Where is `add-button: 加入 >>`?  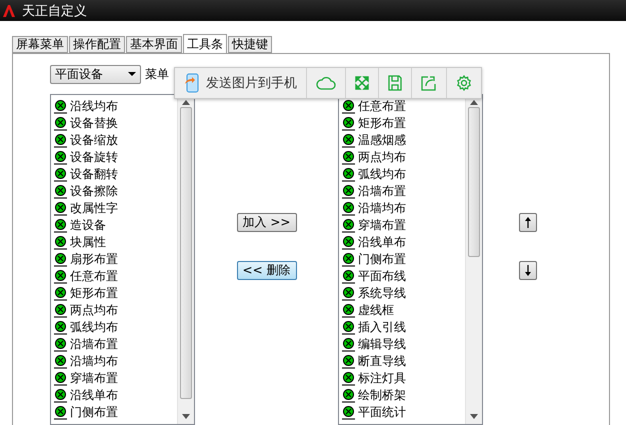 add-button: 加入 >> is located at coordinates (266, 222).